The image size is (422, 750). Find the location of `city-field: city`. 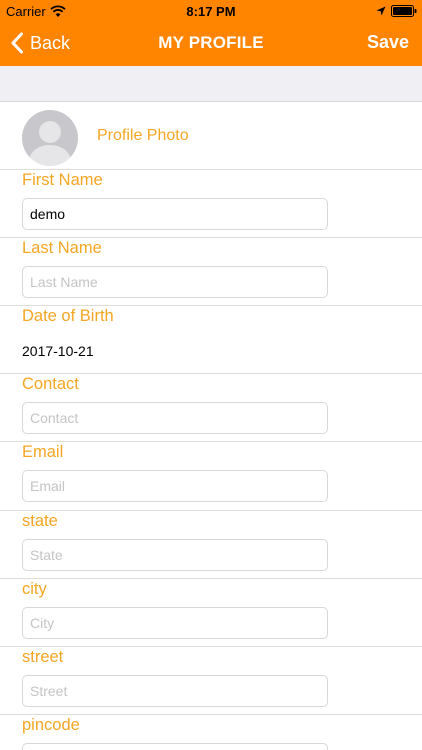

city-field: city is located at coordinates (211, 612).